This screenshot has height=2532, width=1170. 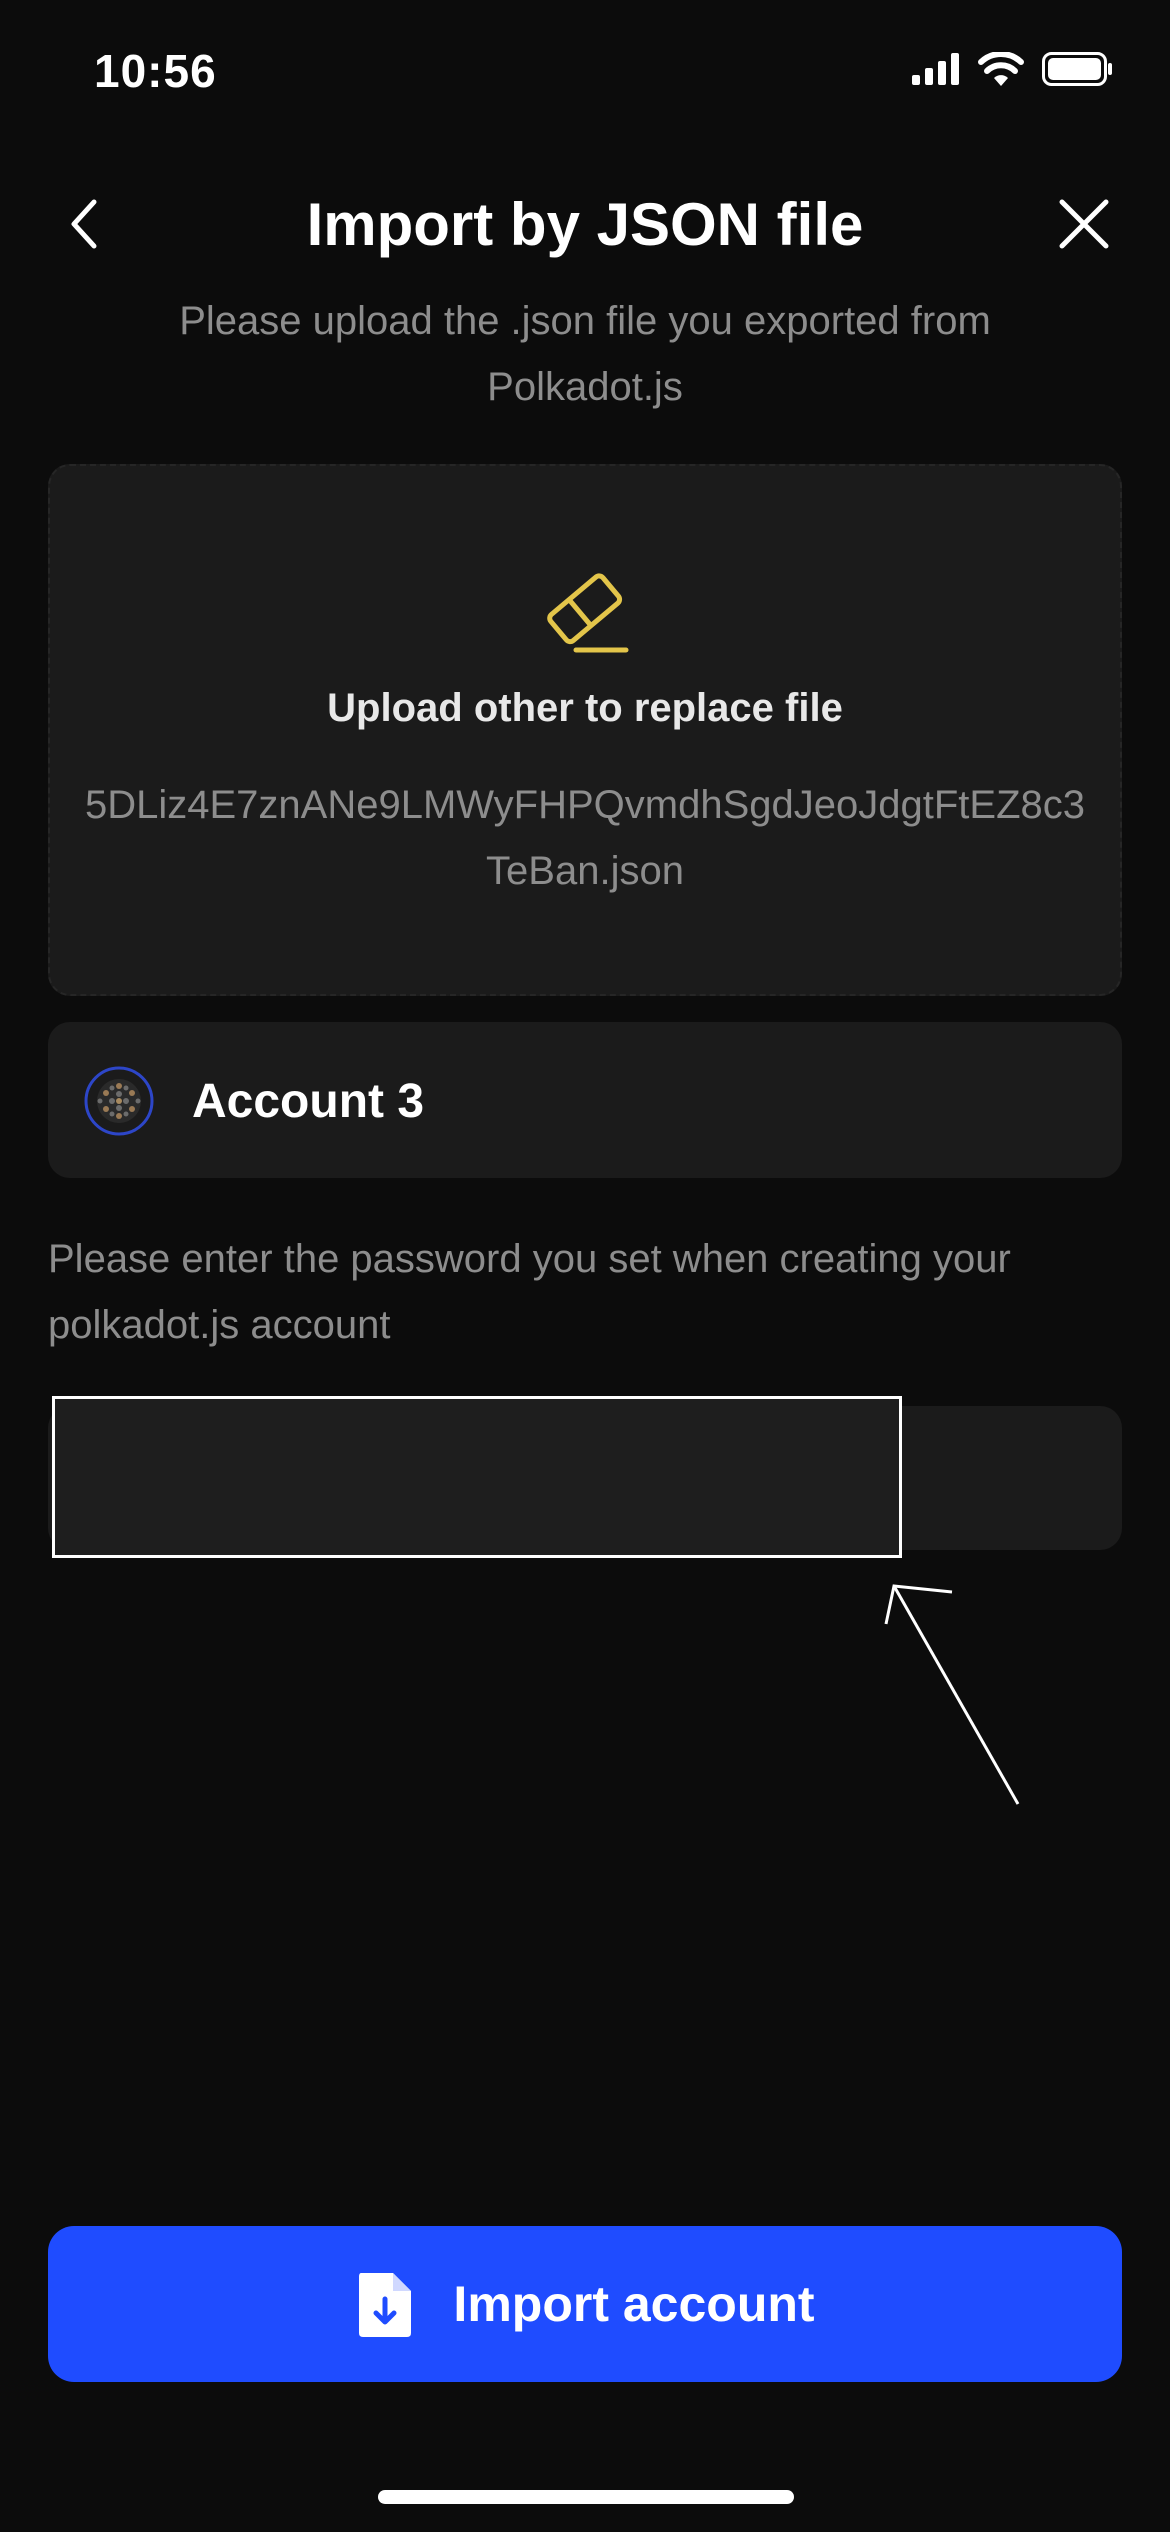 What do you see at coordinates (585, 75) in the screenshot?
I see `status-bar: 10:56` at bounding box center [585, 75].